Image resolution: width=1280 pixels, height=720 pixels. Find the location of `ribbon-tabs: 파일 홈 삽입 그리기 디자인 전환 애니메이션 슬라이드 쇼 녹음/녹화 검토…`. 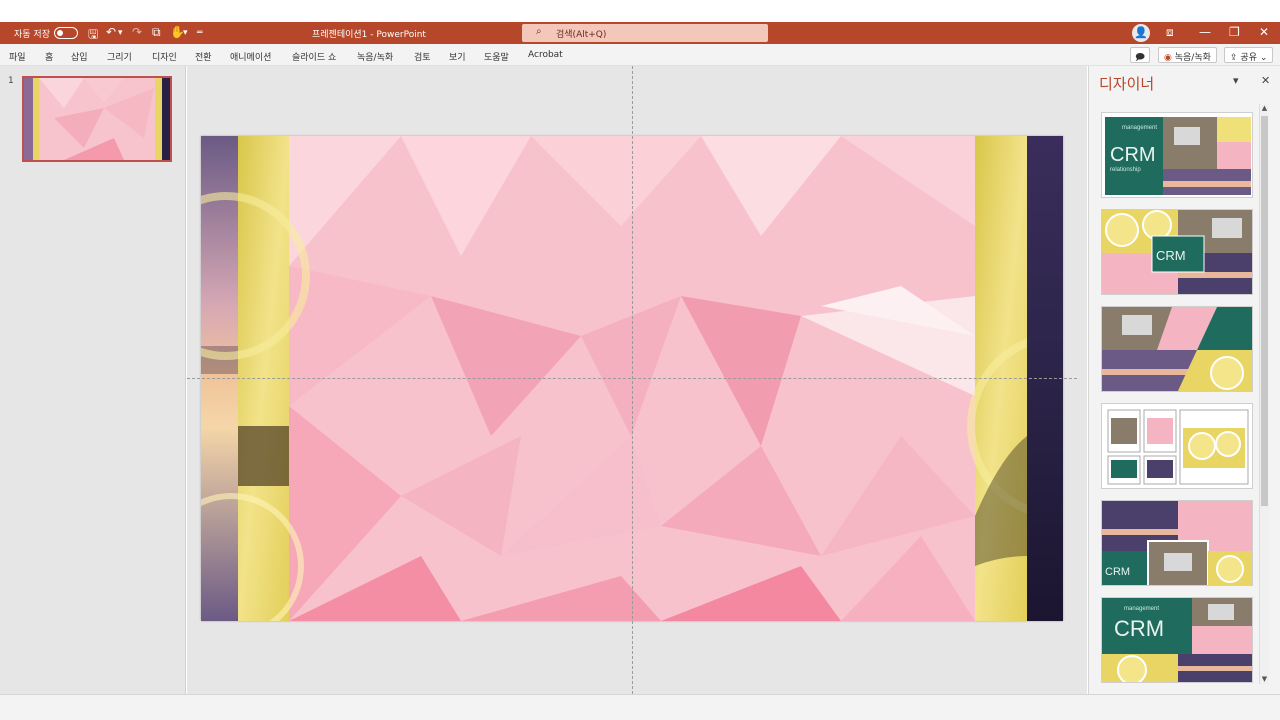

ribbon-tabs: 파일 홈 삽입 그리기 디자인 전환 애니메이션 슬라이드 쇼 녹음/녹화 검토… is located at coordinates (640, 55).